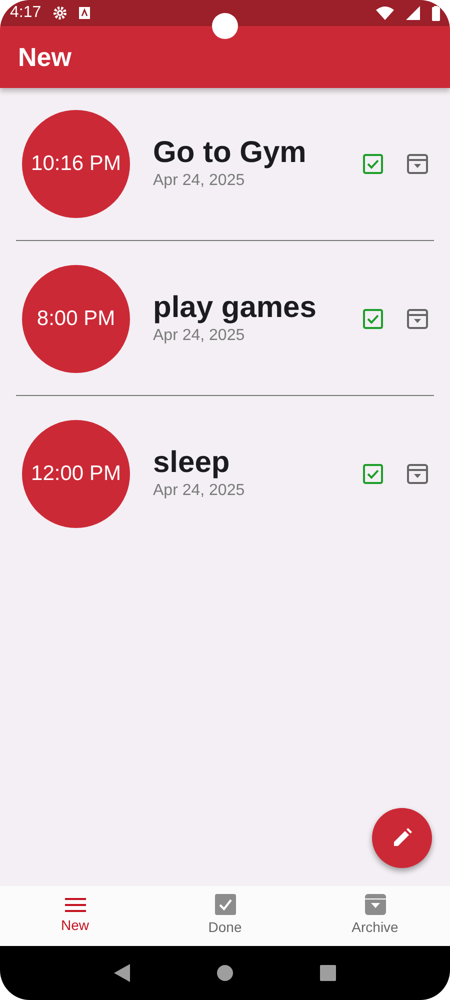 The image size is (450, 1000). I want to click on time-circle: 12:00 PM, so click(76, 474).